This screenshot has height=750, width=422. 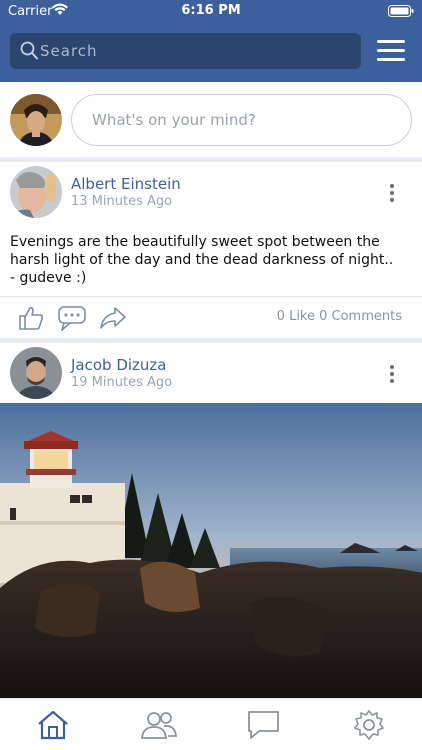 I want to click on like-comment-counts: 0 Like 0 Comments, so click(x=339, y=316).